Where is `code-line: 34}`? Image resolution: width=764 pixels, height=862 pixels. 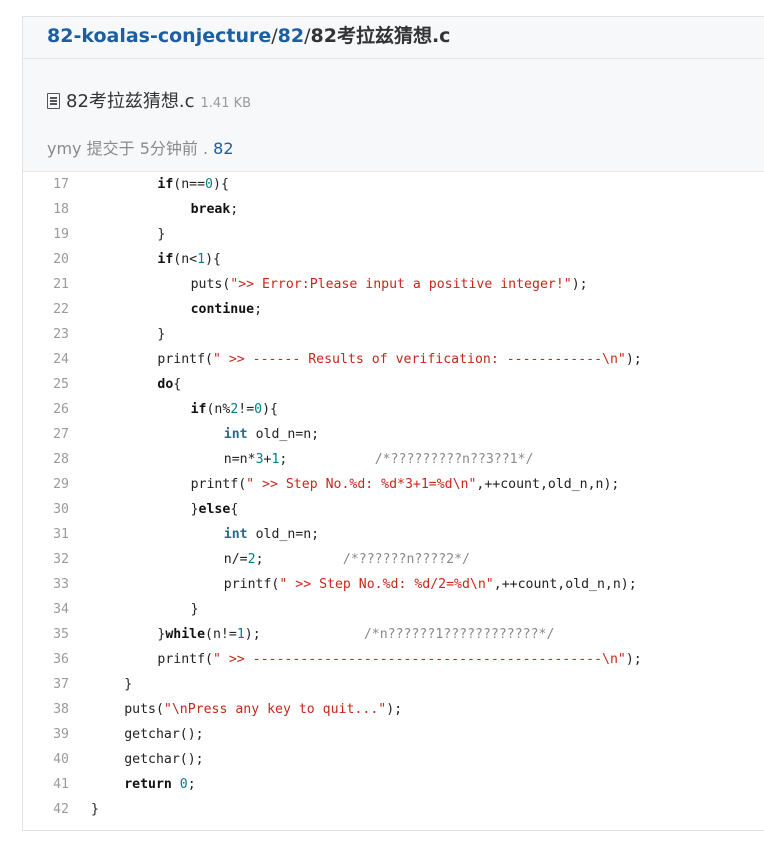
code-line: 34} is located at coordinates (393, 609).